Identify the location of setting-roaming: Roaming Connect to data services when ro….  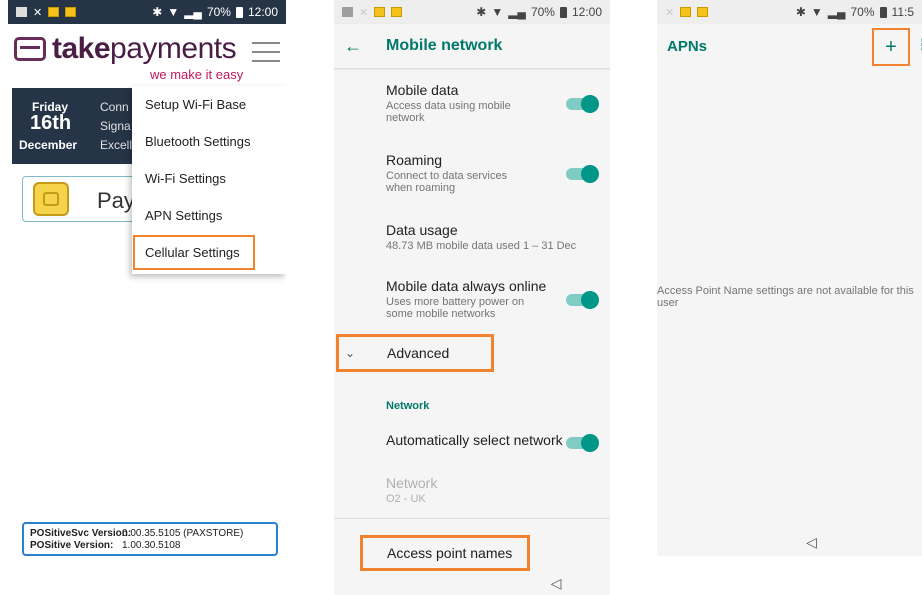
(472, 173).